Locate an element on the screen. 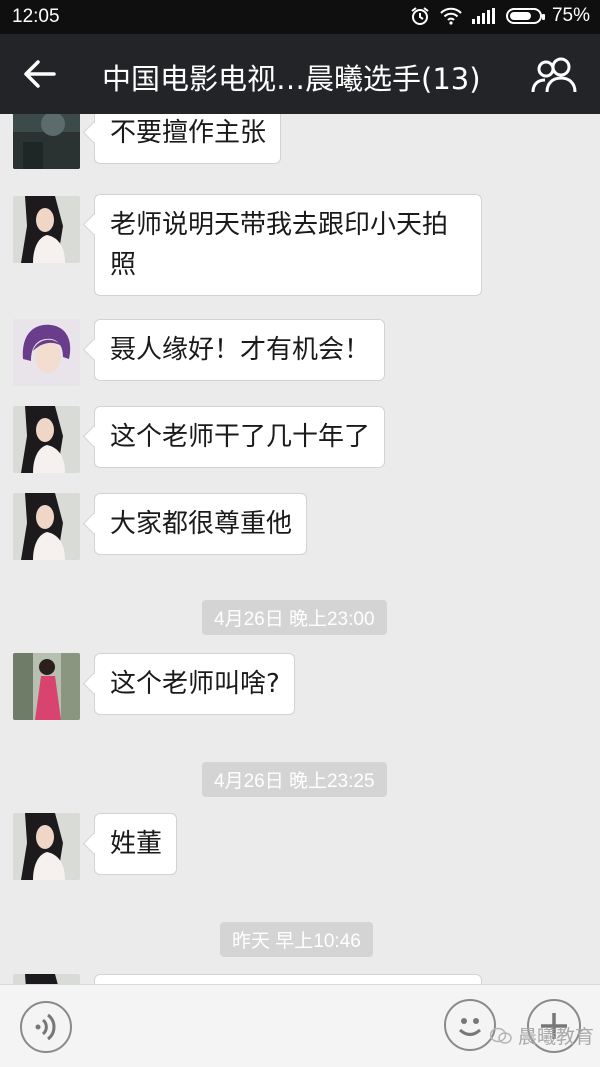 The width and height of the screenshot is (600, 1067). alarm-icon is located at coordinates (420, 16).